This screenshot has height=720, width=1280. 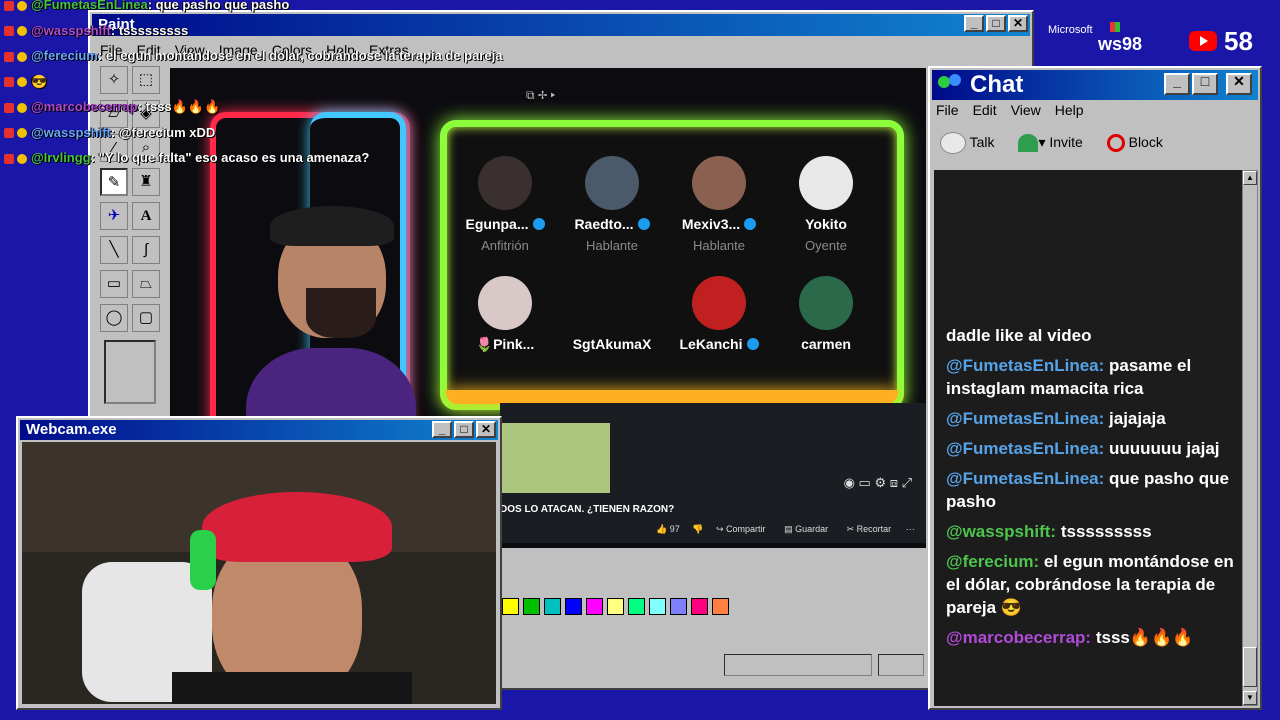 I want to click on overlay-chat-text: : que pasho que pasho, so click(x=218, y=6).